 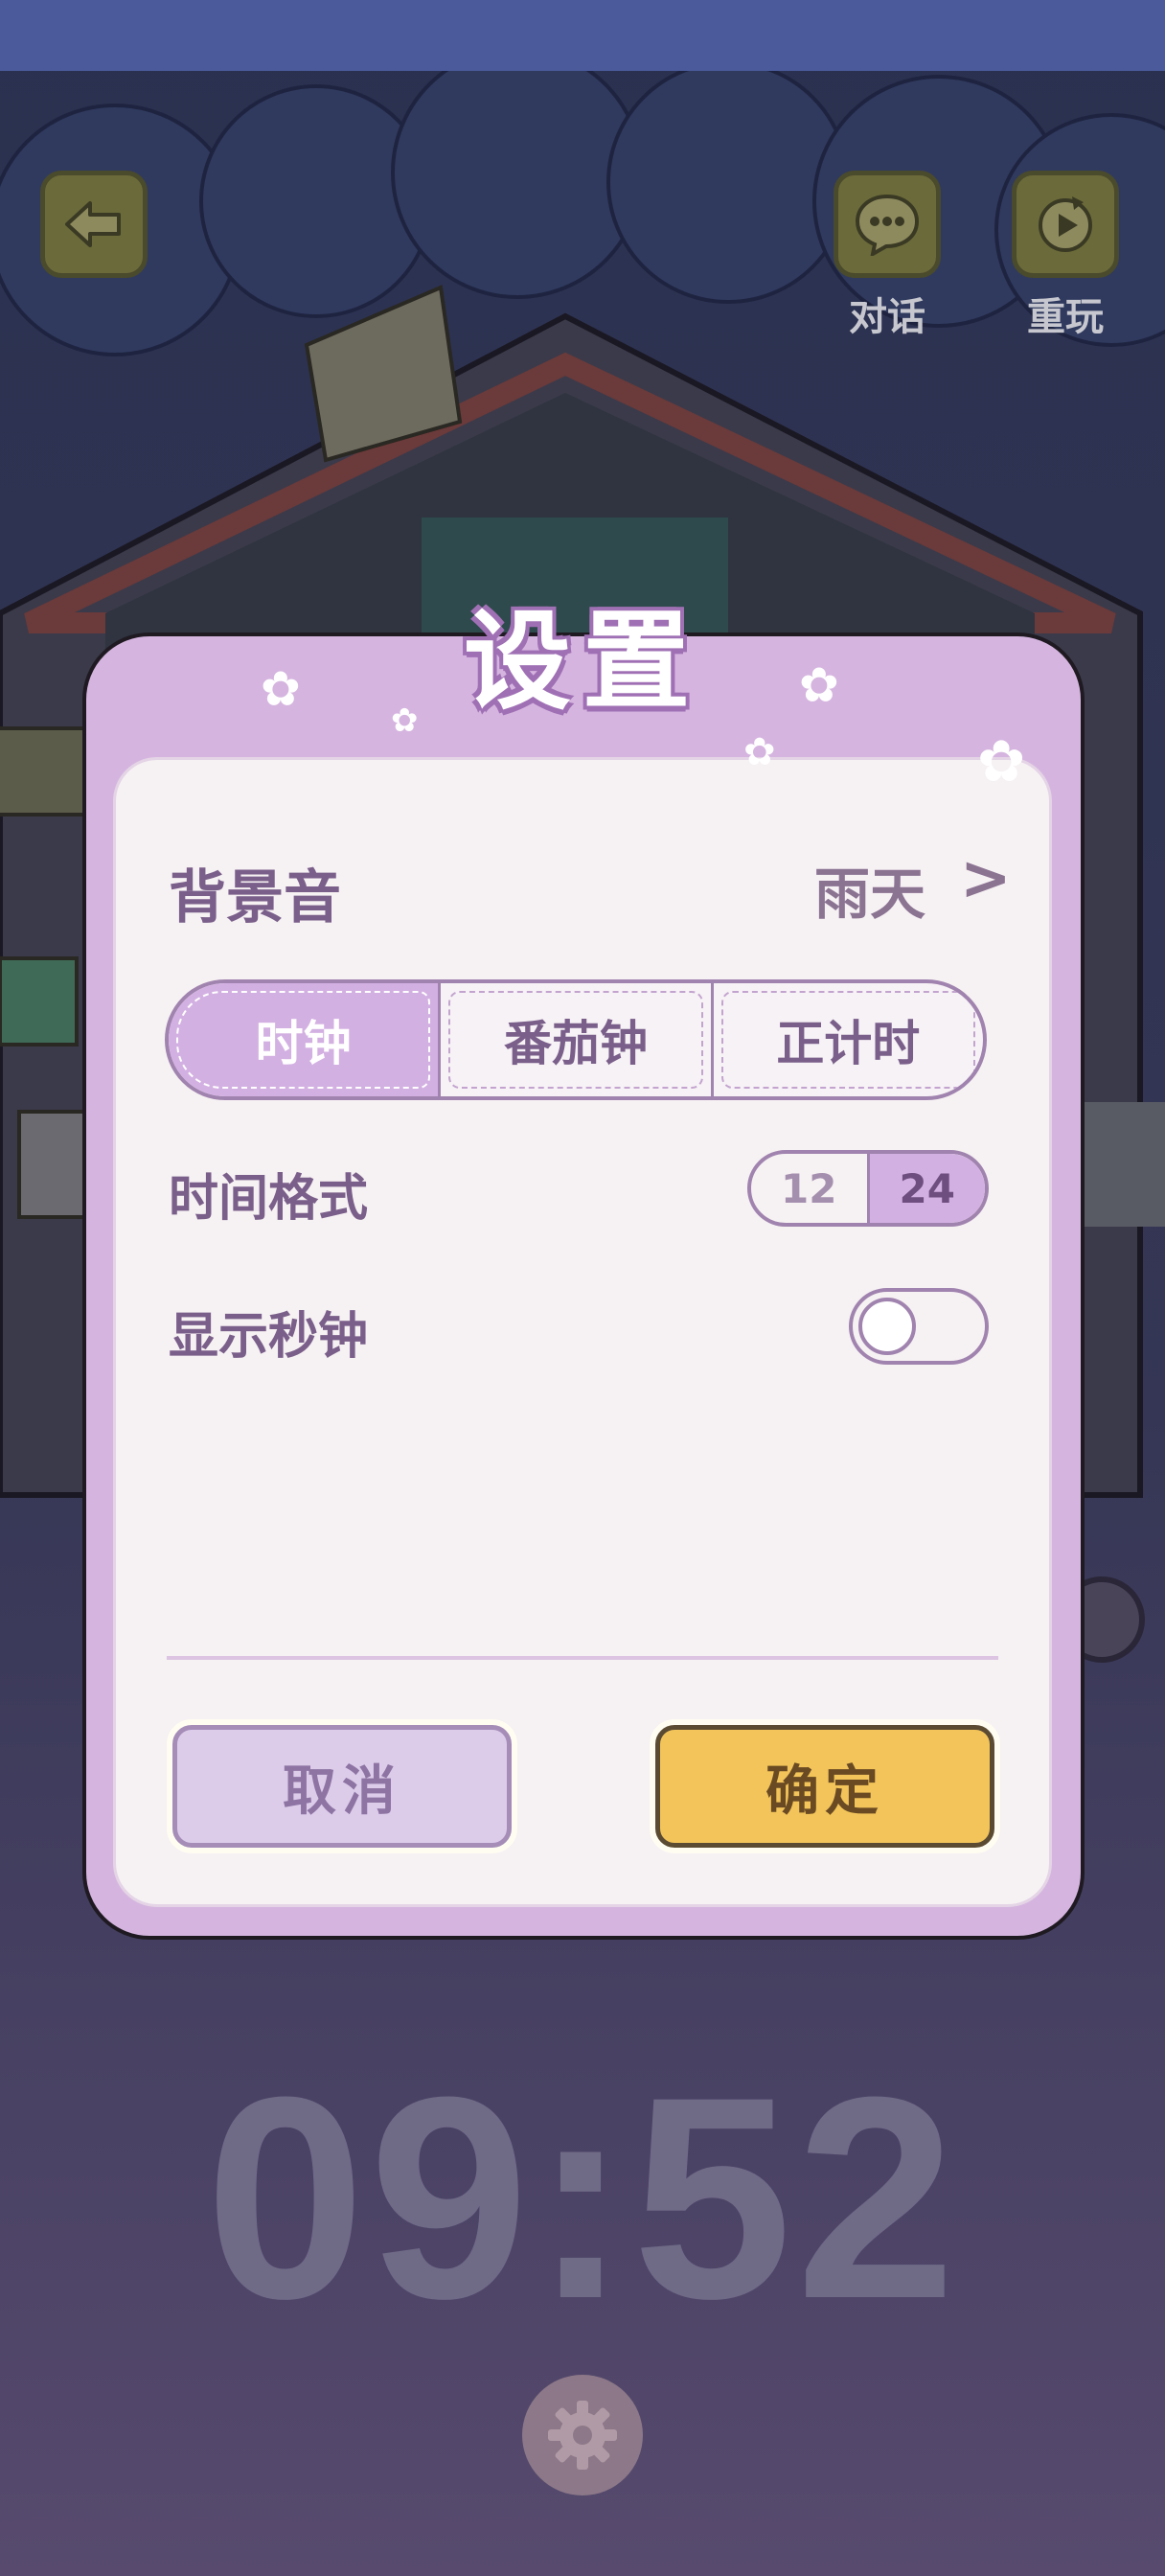 I want to click on settings-gear-button, so click(x=582, y=2435).